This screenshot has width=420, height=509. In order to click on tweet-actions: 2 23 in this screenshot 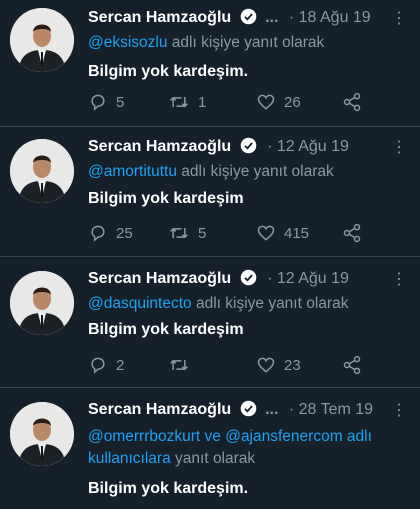, I will do `click(238, 366)`.